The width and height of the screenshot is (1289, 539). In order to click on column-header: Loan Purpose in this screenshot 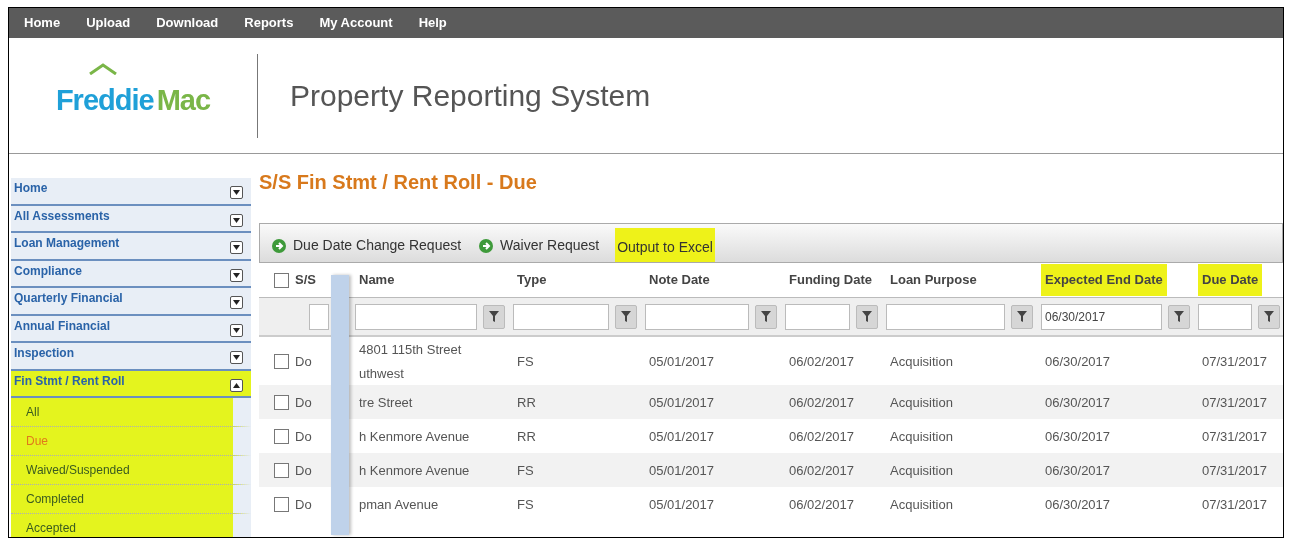, I will do `click(933, 280)`.